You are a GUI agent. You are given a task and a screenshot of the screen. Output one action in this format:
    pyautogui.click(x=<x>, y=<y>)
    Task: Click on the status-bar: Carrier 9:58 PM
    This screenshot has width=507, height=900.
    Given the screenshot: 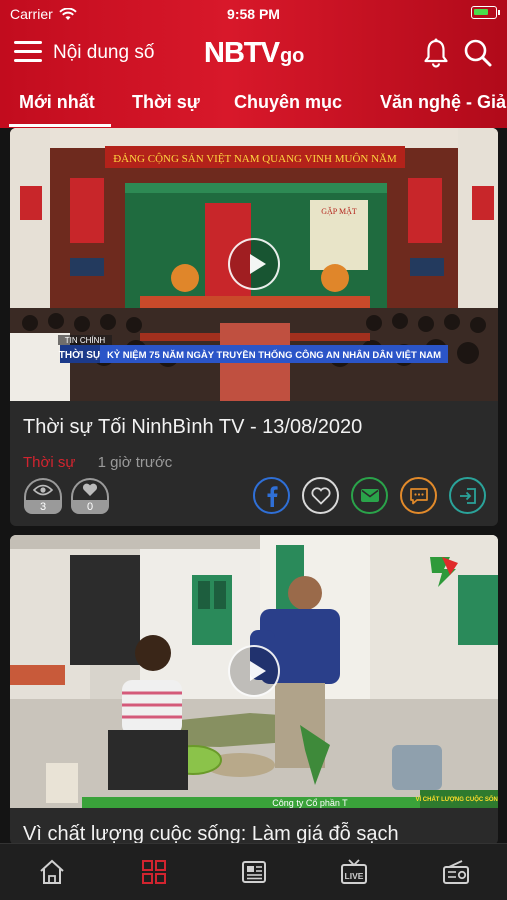 What is the action you would take?
    pyautogui.click(x=253, y=14)
    